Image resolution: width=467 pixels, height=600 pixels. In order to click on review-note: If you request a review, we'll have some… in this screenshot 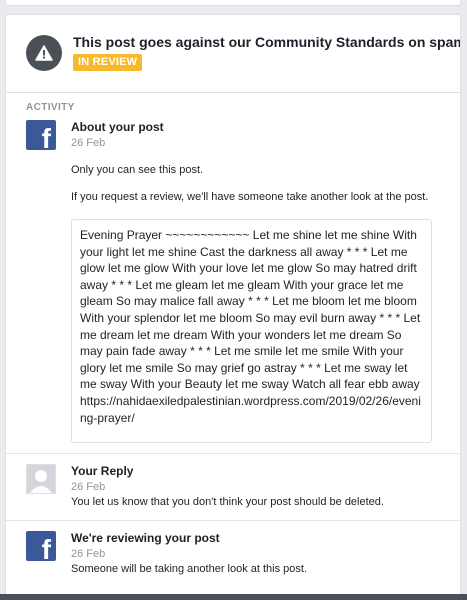, I will do `click(250, 197)`.